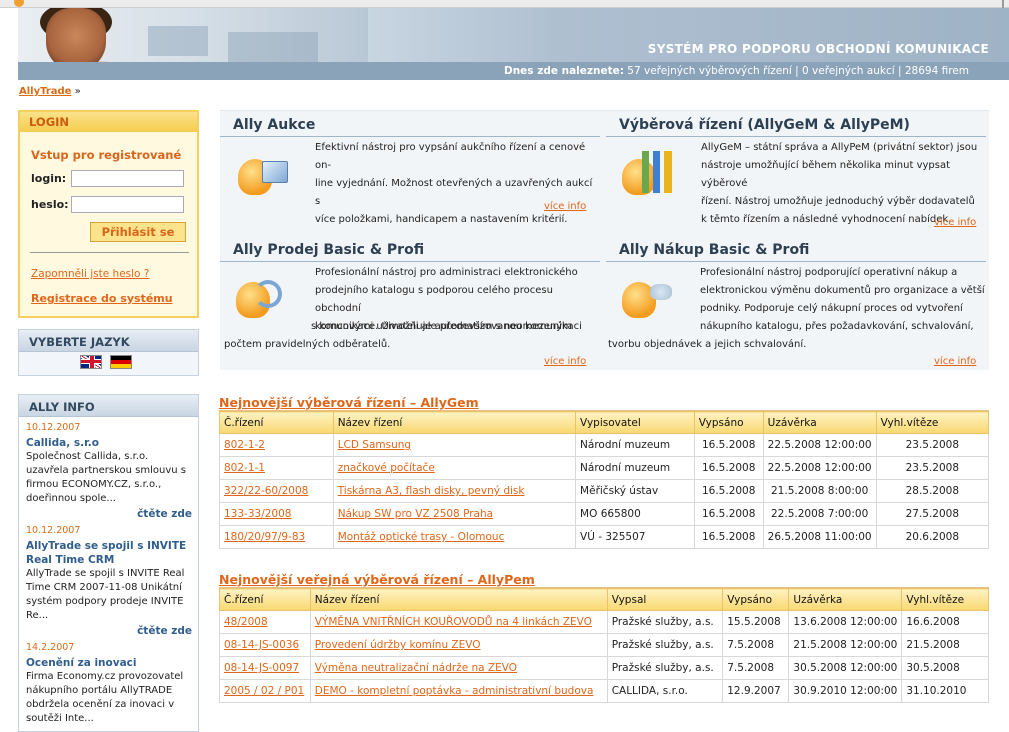  I want to click on winner-date: 28.5.2008, so click(932, 491).